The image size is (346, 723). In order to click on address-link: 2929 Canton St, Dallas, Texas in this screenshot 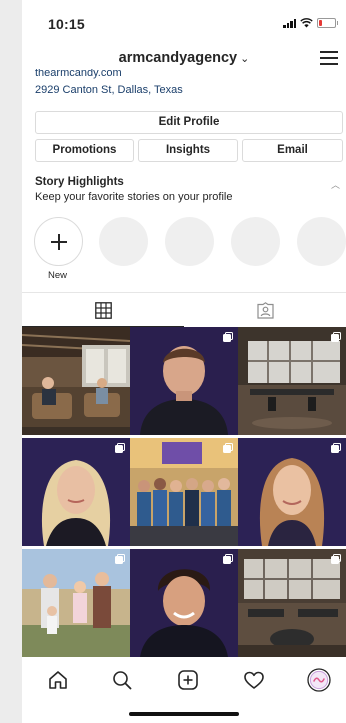, I will do `click(109, 90)`.